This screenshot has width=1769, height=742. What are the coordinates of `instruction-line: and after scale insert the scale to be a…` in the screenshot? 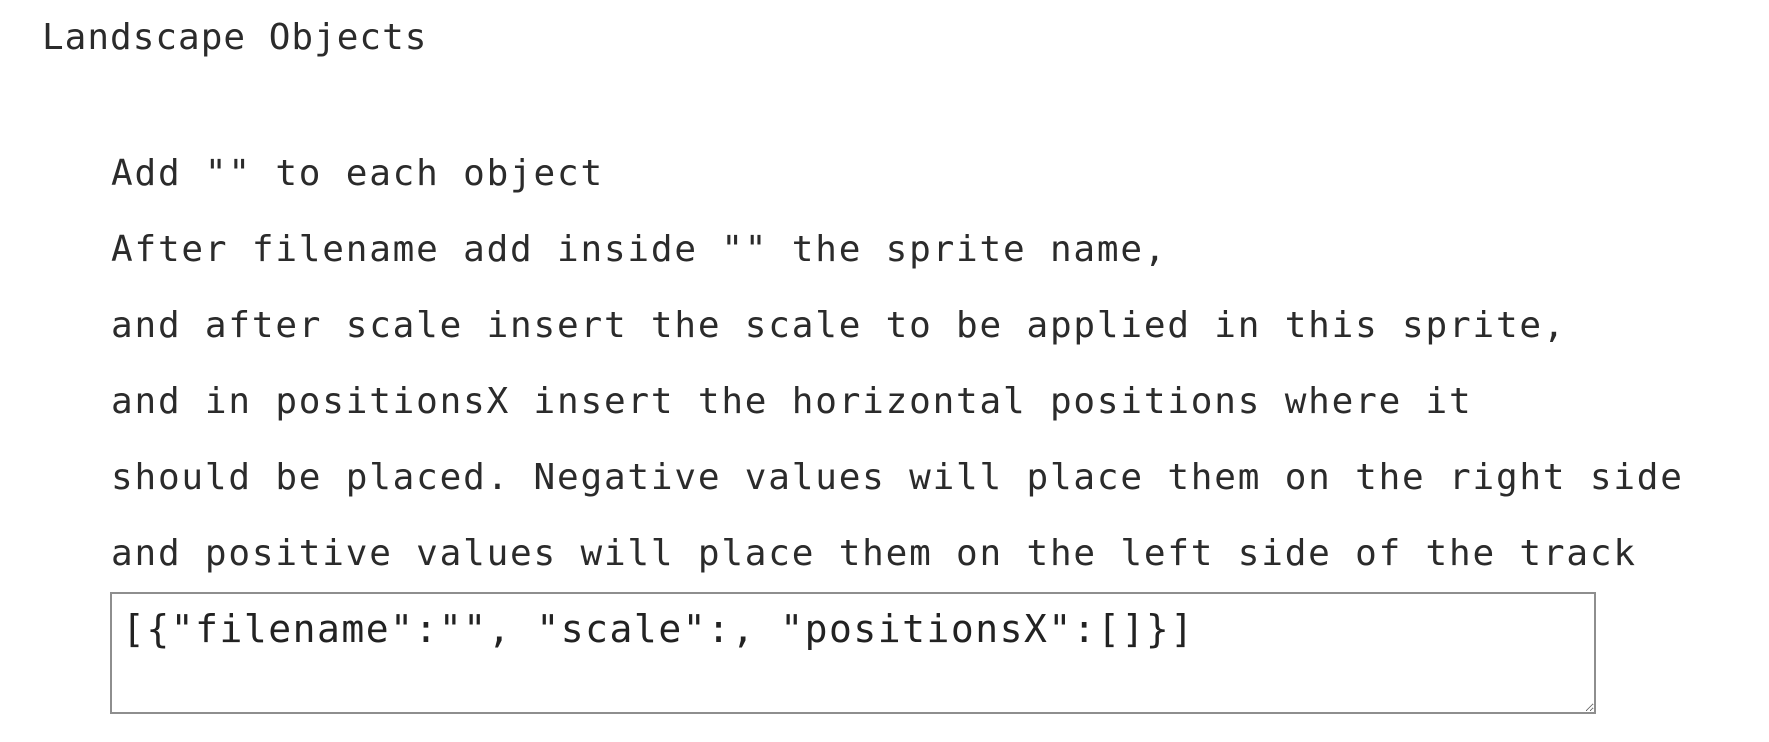 It's located at (839, 325).